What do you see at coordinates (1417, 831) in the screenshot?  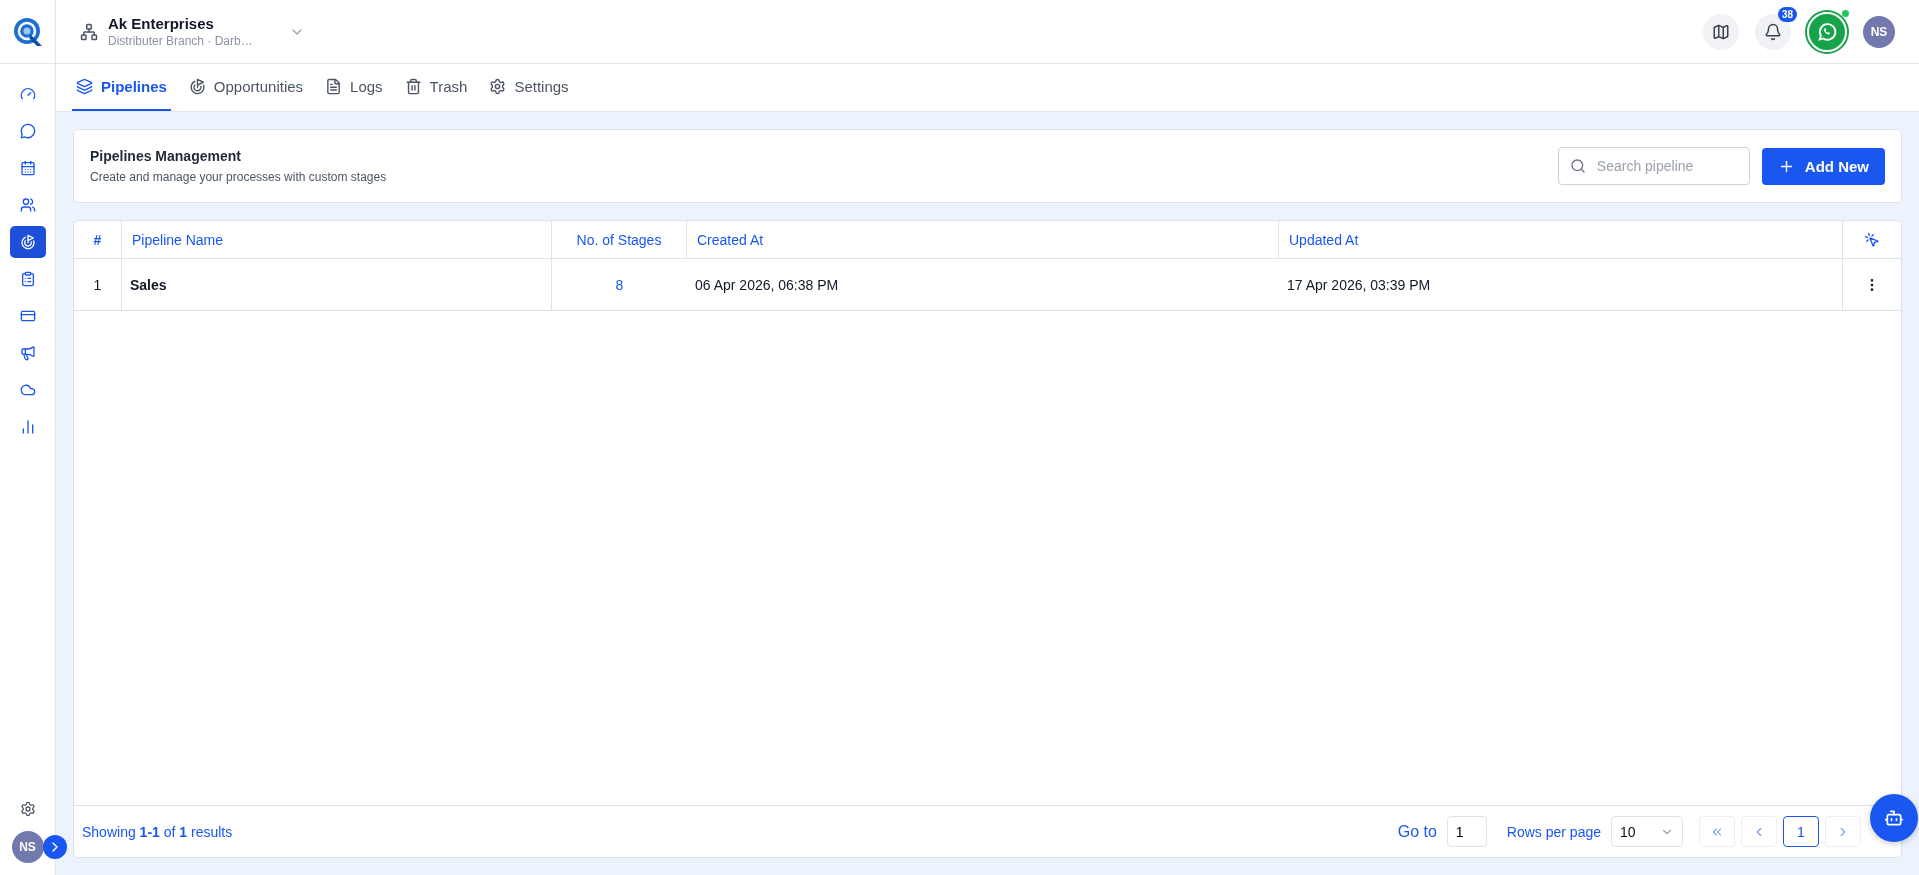 I see `go-to-label: Go to` at bounding box center [1417, 831].